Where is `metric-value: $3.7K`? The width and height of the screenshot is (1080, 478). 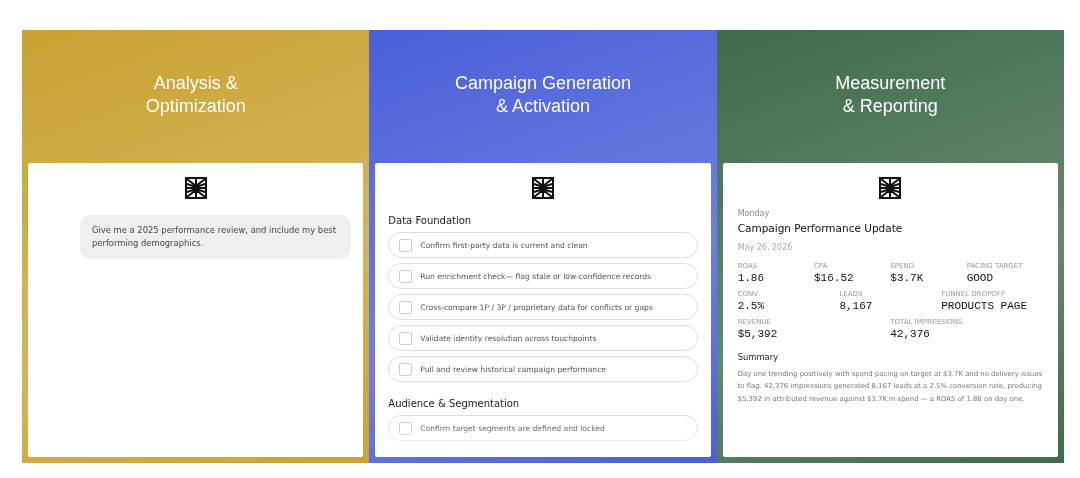 metric-value: $3.7K is located at coordinates (907, 278).